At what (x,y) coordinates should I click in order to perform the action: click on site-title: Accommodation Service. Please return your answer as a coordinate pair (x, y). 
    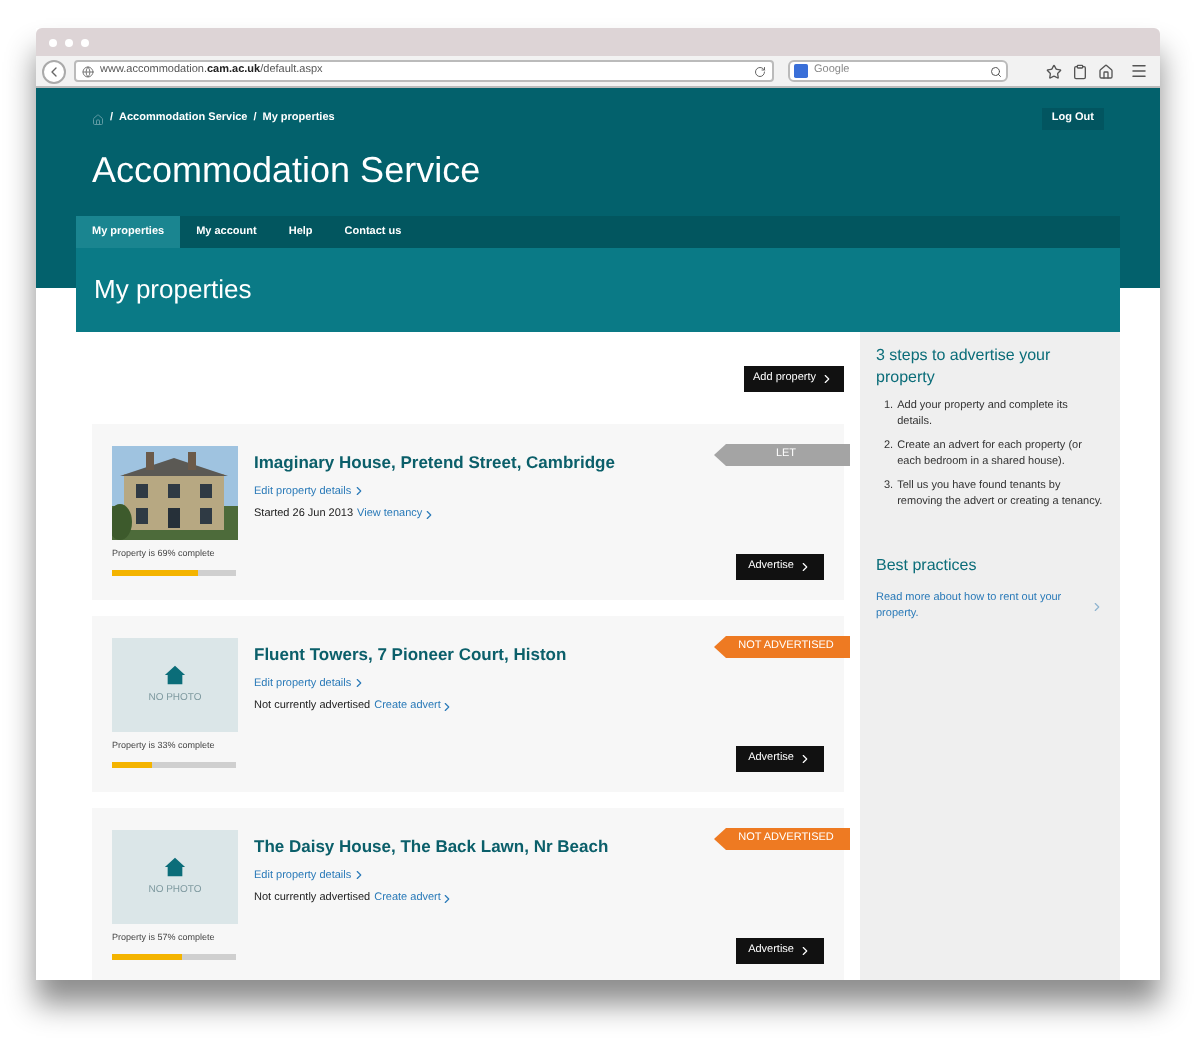
    Looking at the image, I should click on (286, 170).